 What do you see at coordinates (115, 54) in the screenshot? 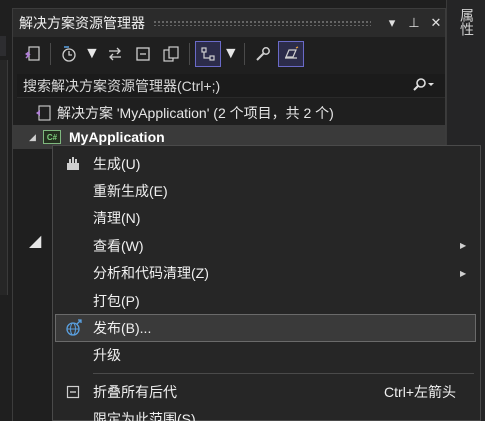
I see `sync-icon` at bounding box center [115, 54].